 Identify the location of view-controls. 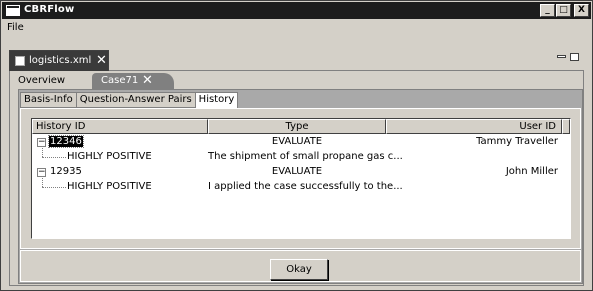
(568, 57).